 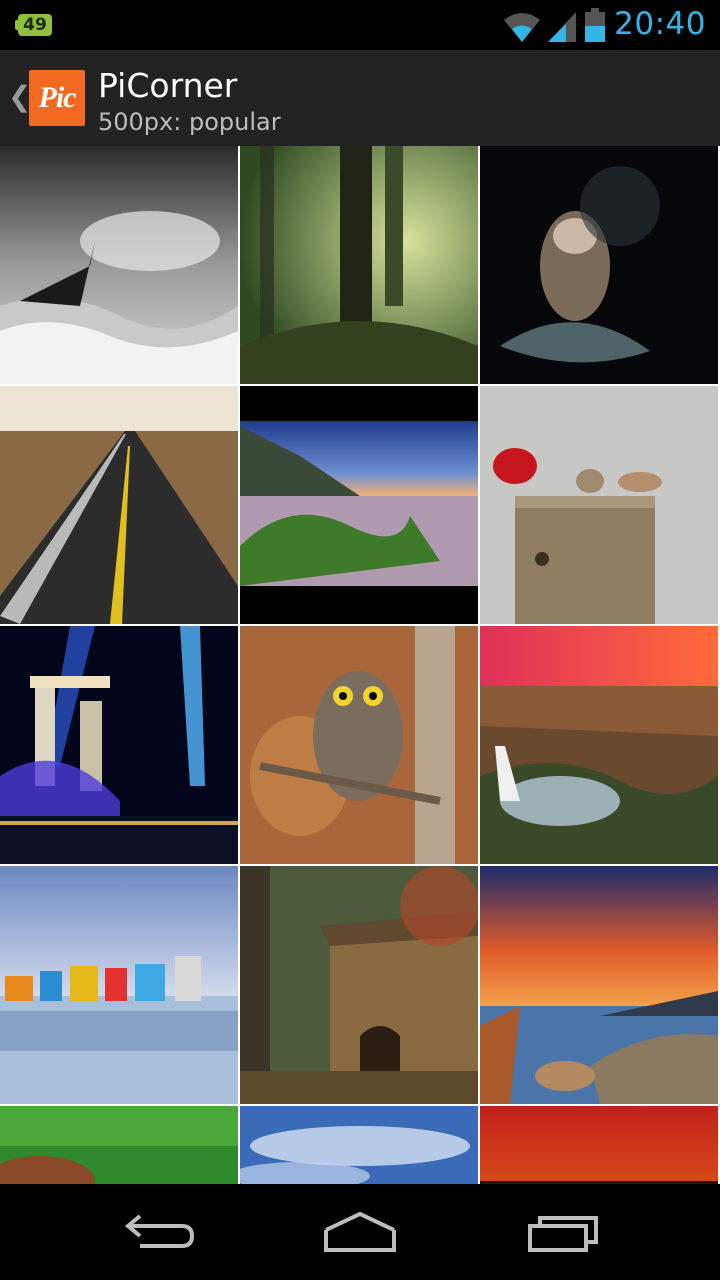 What do you see at coordinates (595, 25) in the screenshot?
I see `battery-icon` at bounding box center [595, 25].